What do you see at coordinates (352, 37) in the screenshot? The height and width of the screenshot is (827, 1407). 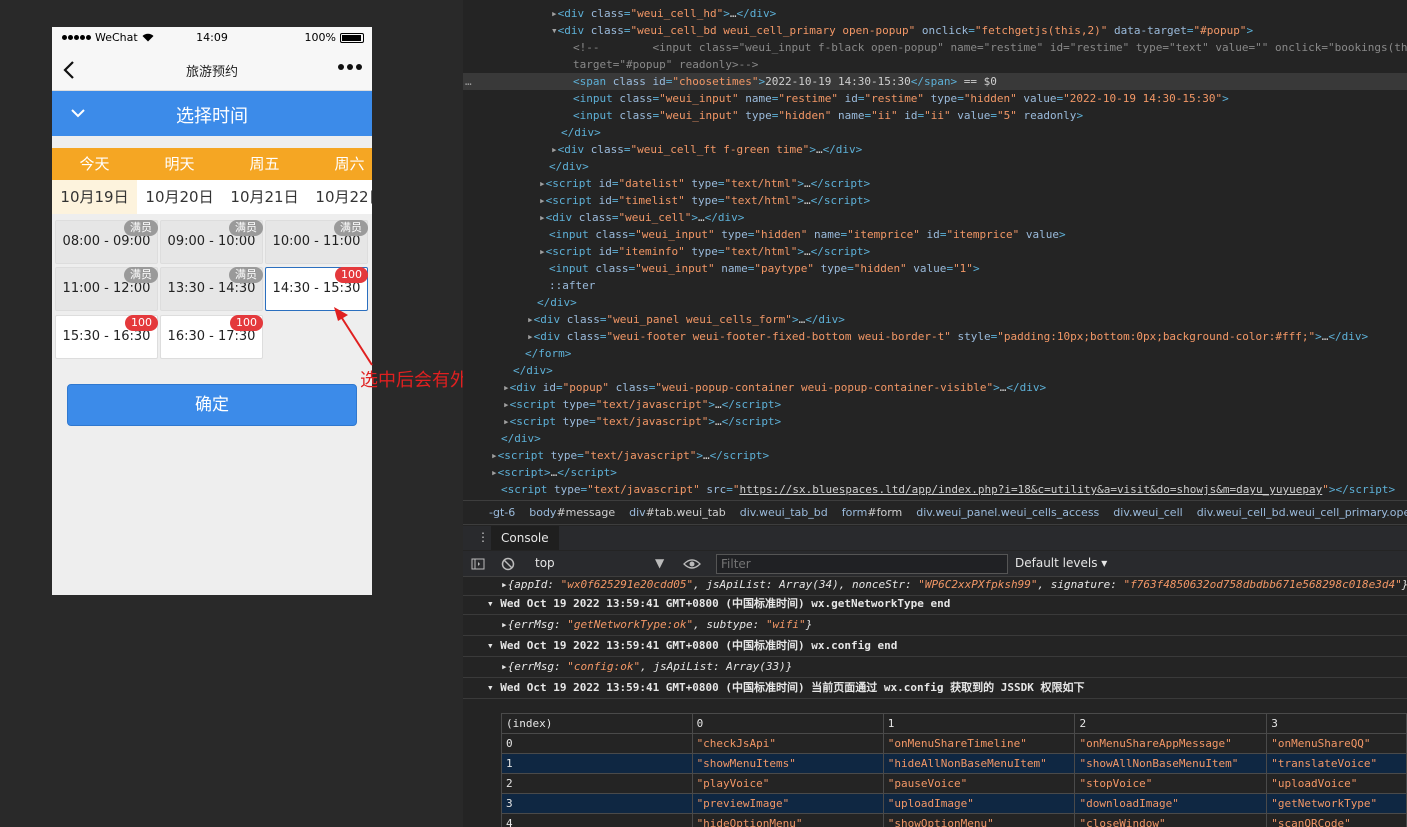 I see `battery-icon` at bounding box center [352, 37].